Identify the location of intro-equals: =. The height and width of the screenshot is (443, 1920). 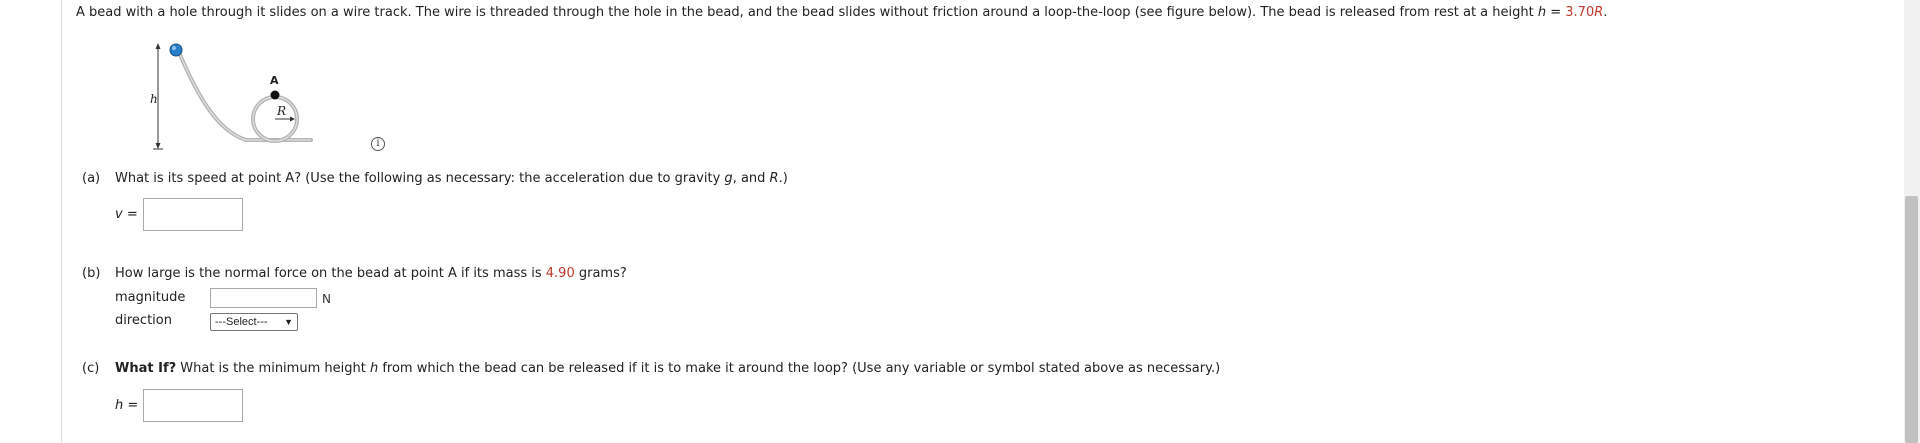
(1556, 12).